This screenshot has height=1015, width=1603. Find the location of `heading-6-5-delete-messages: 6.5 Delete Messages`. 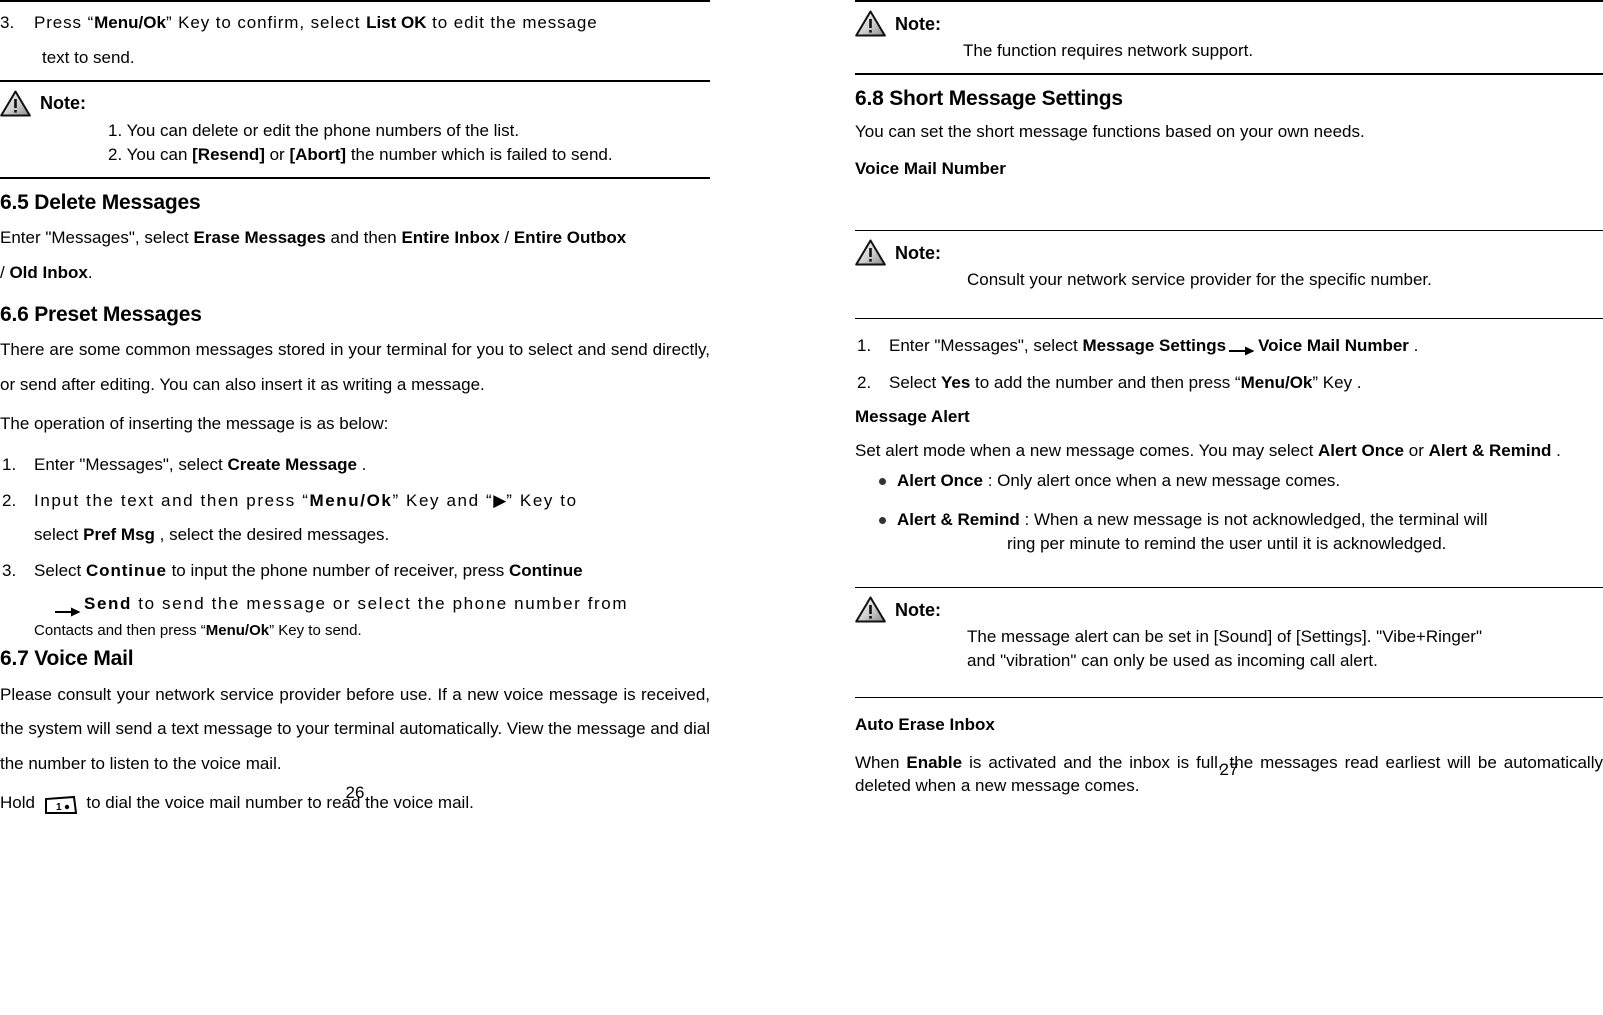

heading-6-5-delete-messages: 6.5 Delete Messages is located at coordinates (100, 202).